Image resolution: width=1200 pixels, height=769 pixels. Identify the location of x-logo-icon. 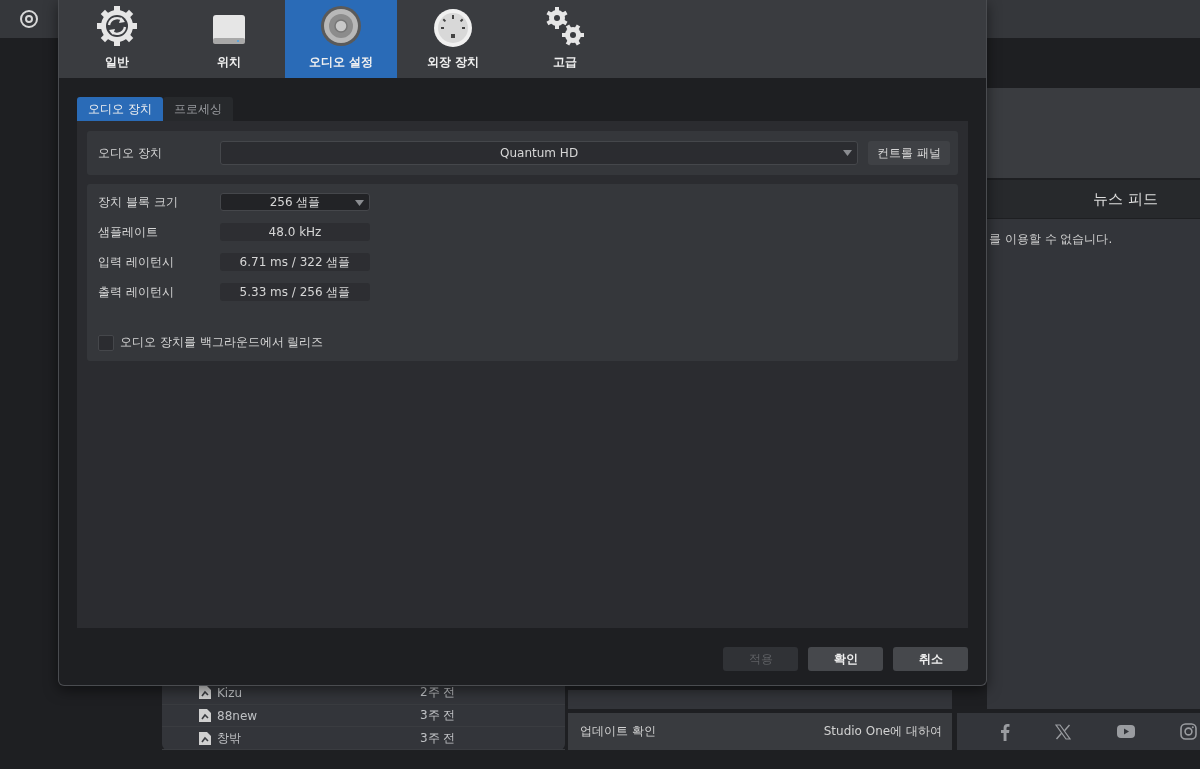
(1063, 731).